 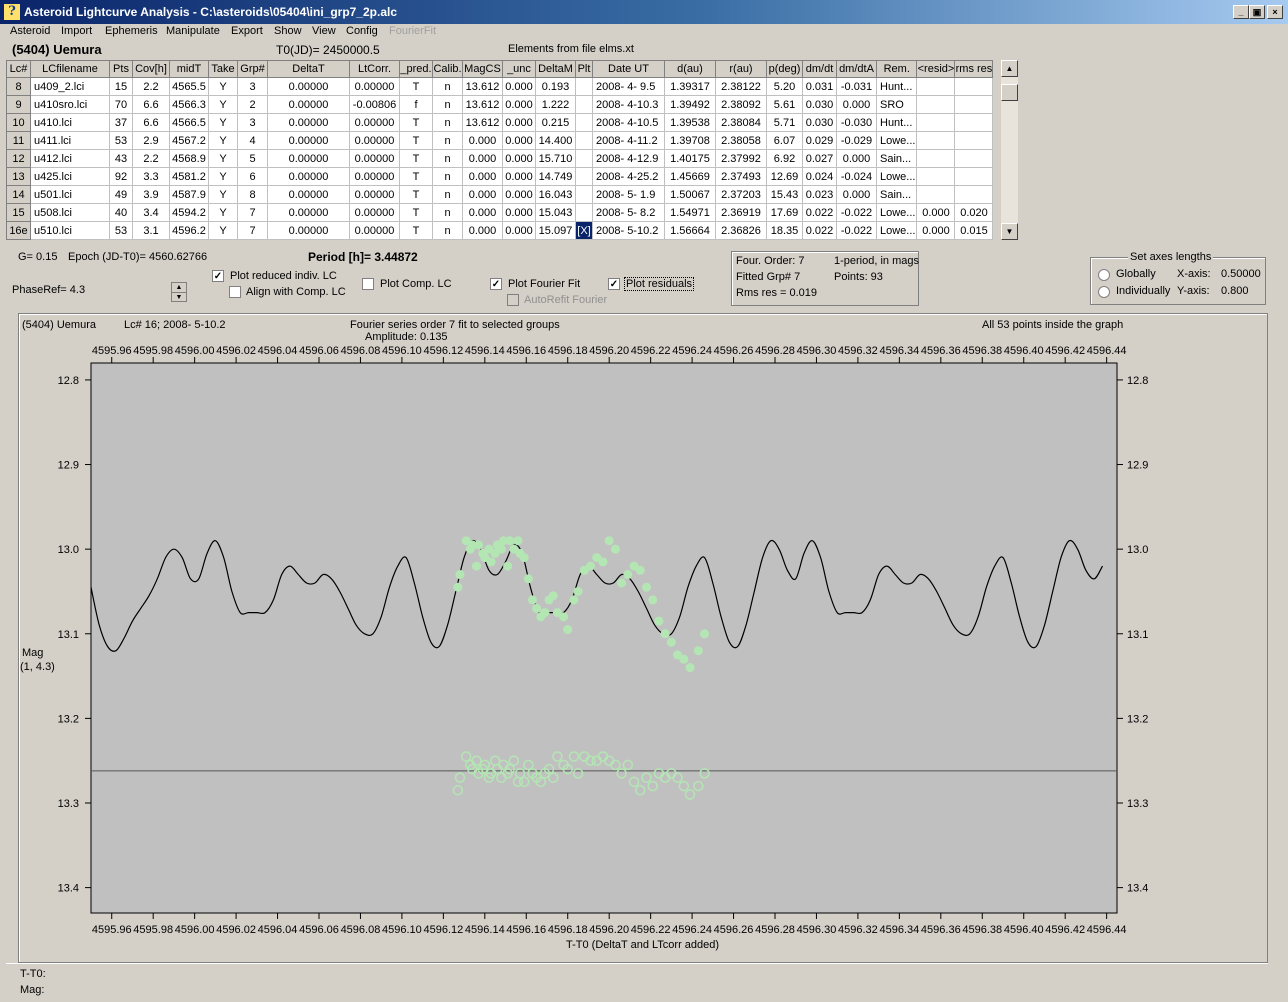 I want to click on x-tick-label-bottom: 4595.96, so click(x=112, y=930).